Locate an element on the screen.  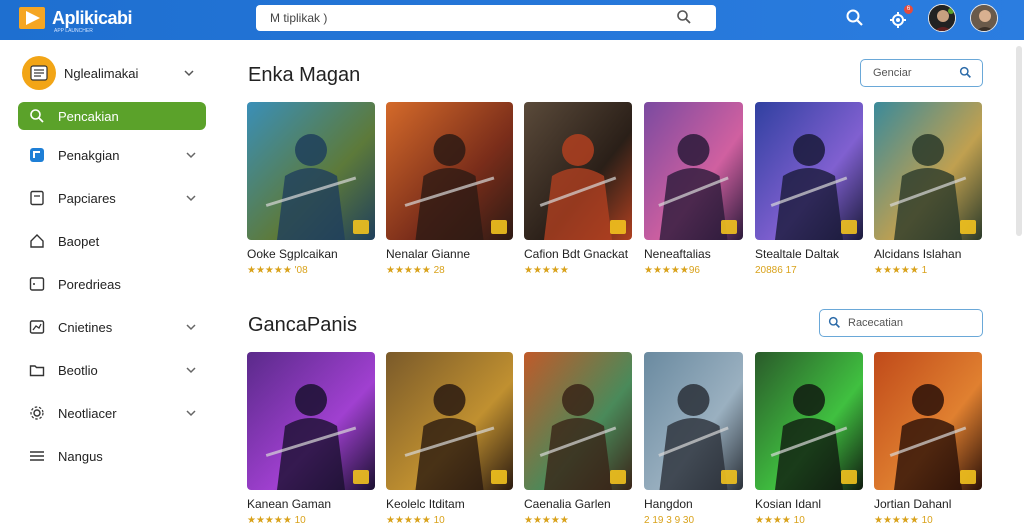
game-card: Neneaftalias ★★★★★96 is located at coordinates (693, 189).